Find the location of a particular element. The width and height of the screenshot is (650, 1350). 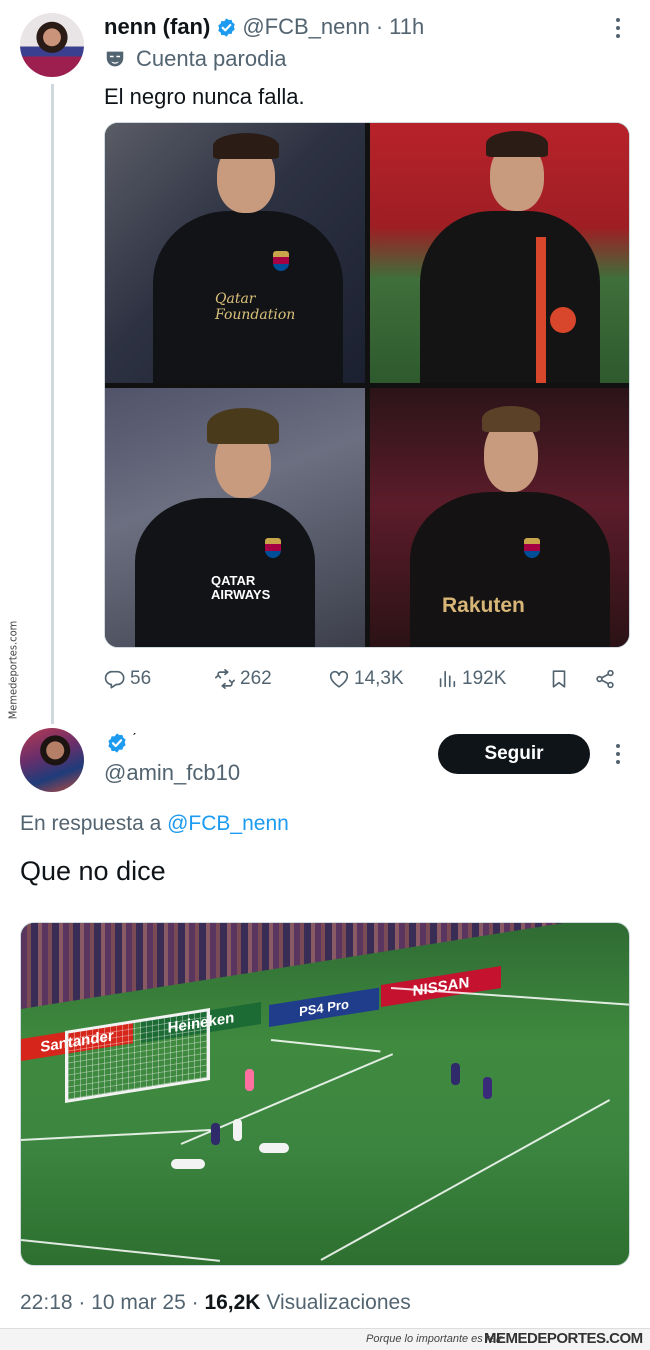

tweet-timestamp: 22:18 · 10 mar 25 · is located at coordinates (109, 1302).